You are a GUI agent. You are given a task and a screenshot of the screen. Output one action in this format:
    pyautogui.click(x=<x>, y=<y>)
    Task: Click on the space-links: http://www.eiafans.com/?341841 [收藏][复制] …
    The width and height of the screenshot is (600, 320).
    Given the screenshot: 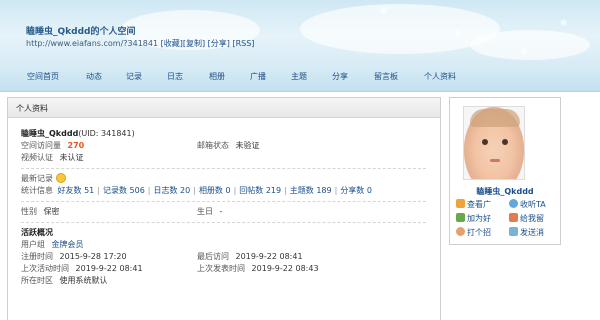 What is the action you would take?
    pyautogui.click(x=140, y=43)
    